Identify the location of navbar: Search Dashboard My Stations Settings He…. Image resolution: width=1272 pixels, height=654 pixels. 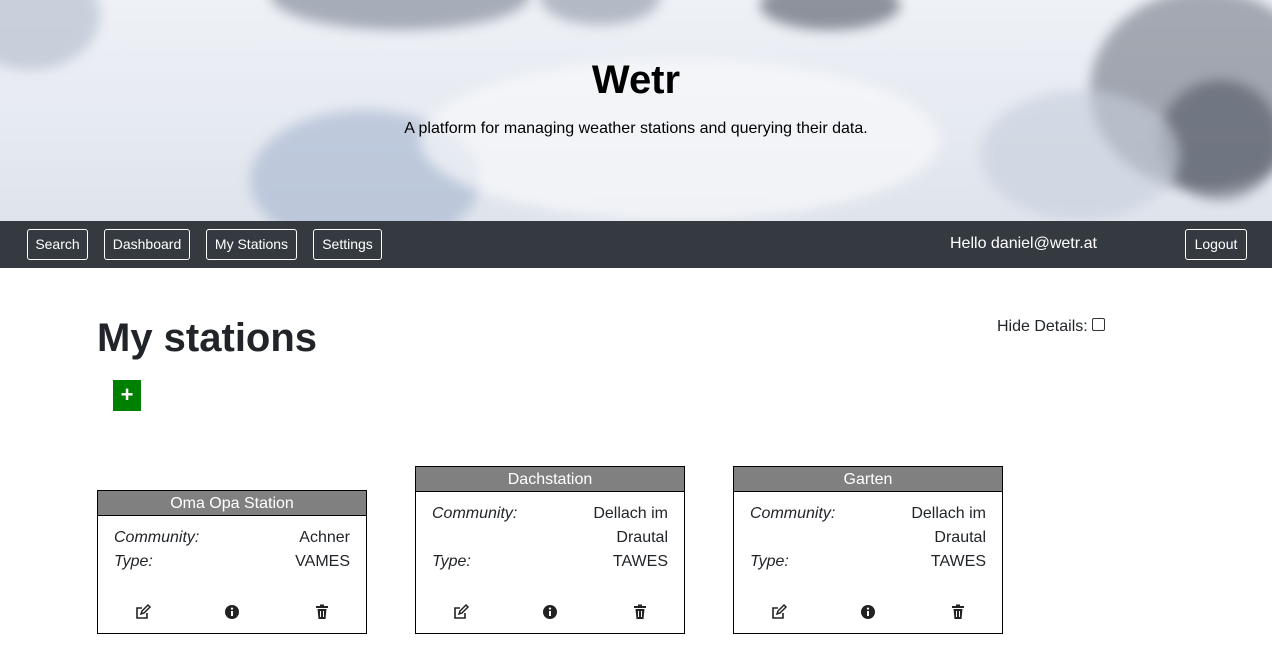
(636, 244).